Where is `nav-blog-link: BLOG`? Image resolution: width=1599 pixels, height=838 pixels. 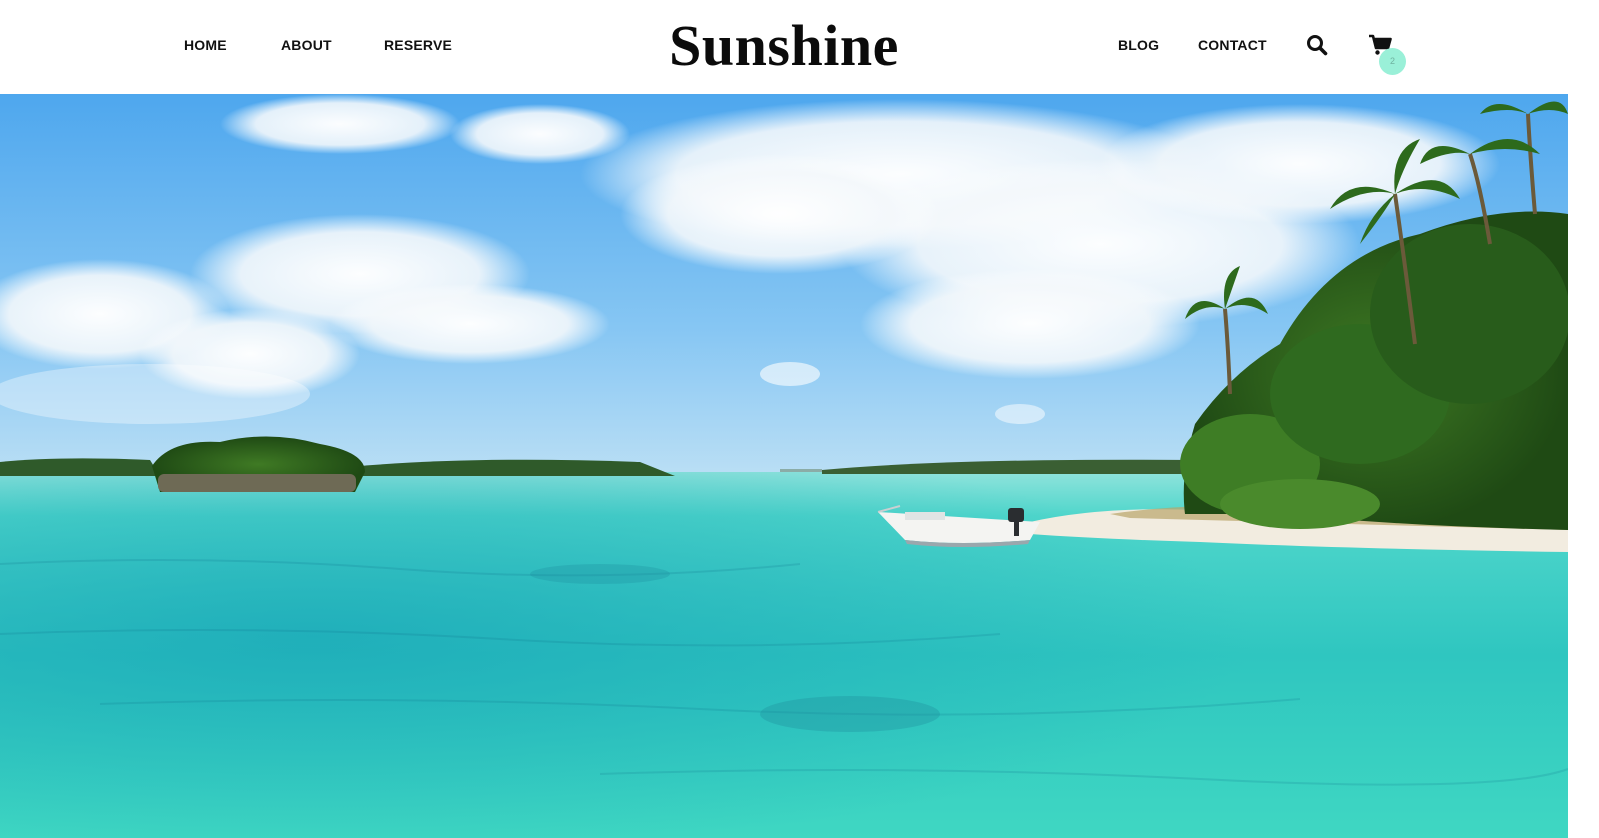
nav-blog-link: BLOG is located at coordinates (1138, 45).